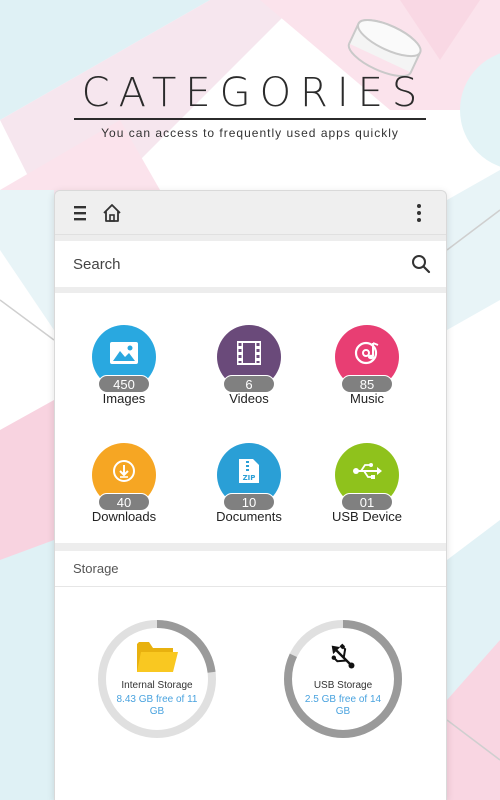 The width and height of the screenshot is (500, 800). Describe the element at coordinates (124, 471) in the screenshot. I see `download-icon` at that location.